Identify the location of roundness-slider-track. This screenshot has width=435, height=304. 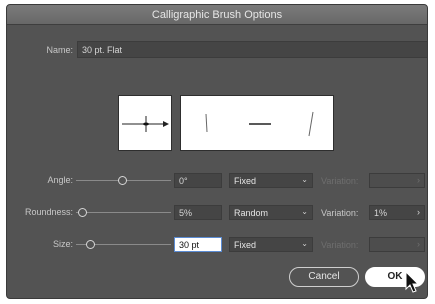
(123, 212).